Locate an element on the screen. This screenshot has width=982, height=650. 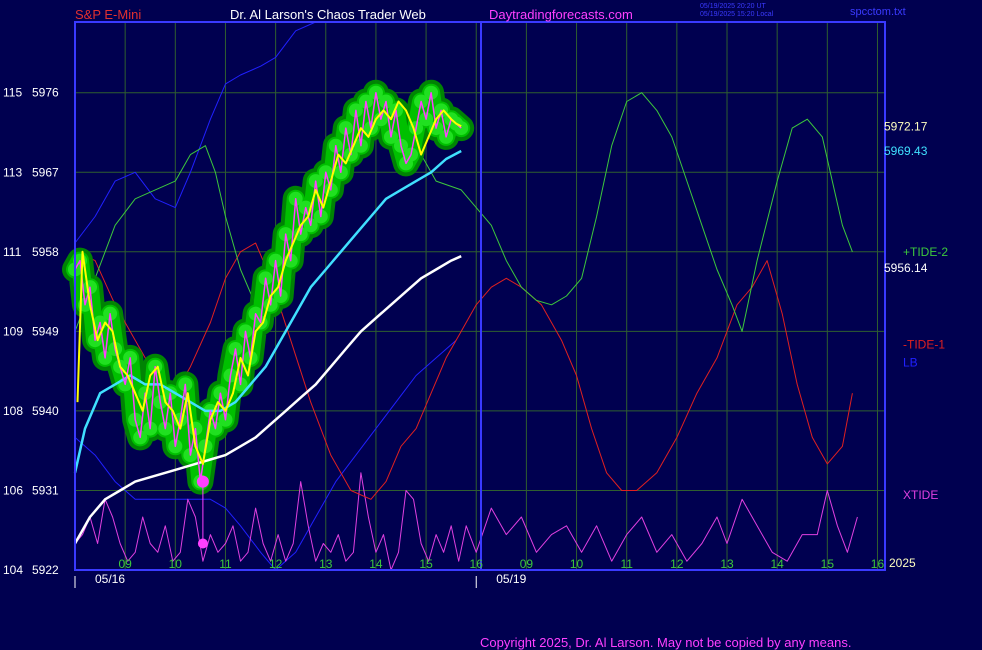
timestamp-local: 05/19/2025 15:20 Local is located at coordinates (737, 14).